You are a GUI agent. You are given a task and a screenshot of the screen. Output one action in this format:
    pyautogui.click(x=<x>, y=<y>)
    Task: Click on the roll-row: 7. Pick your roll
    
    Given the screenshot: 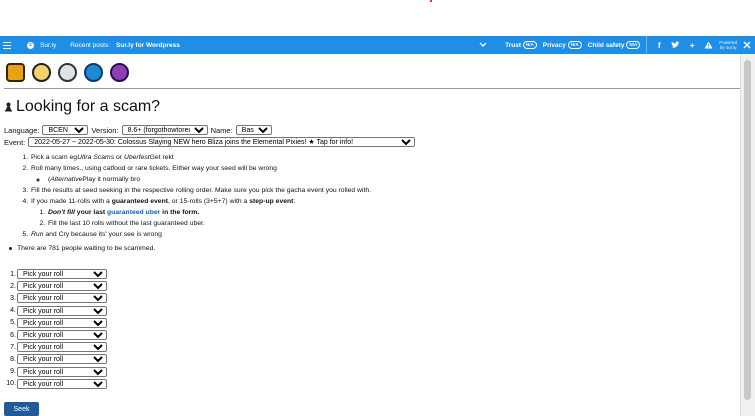 What is the action you would take?
    pyautogui.click(x=55, y=347)
    